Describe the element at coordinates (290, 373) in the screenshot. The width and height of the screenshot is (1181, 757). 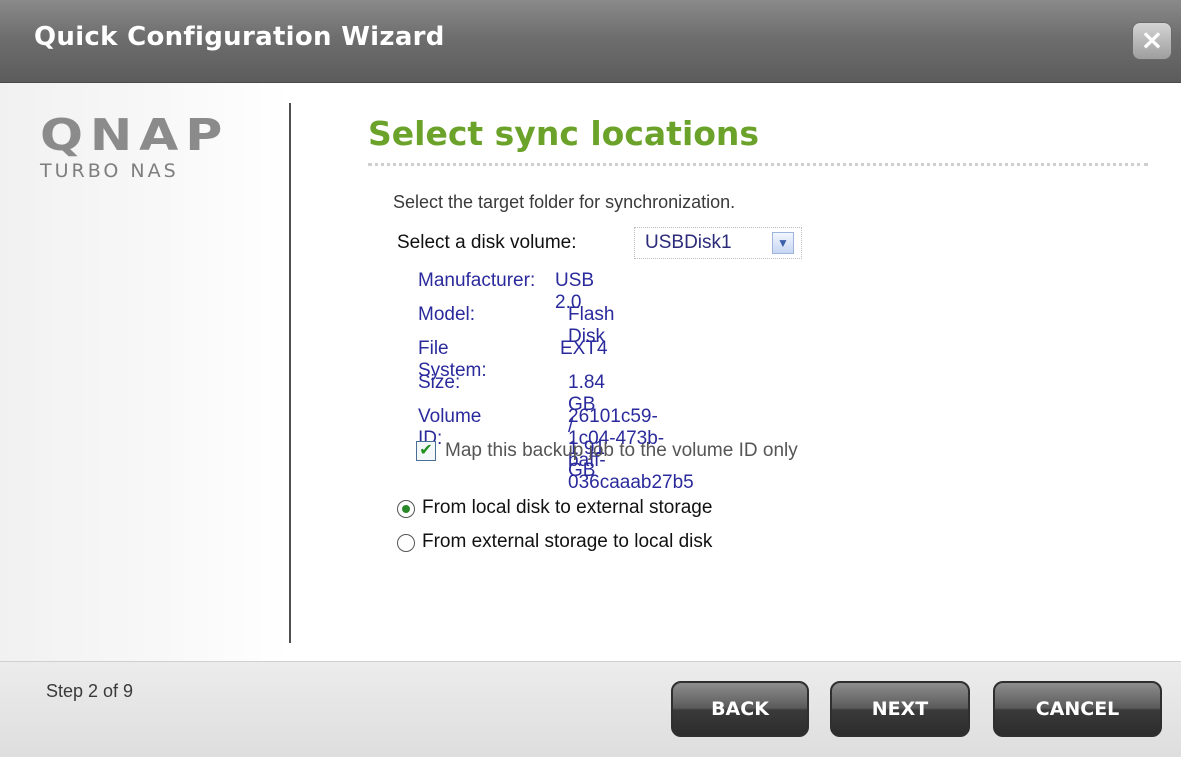
I see `sidebar-divider` at that location.